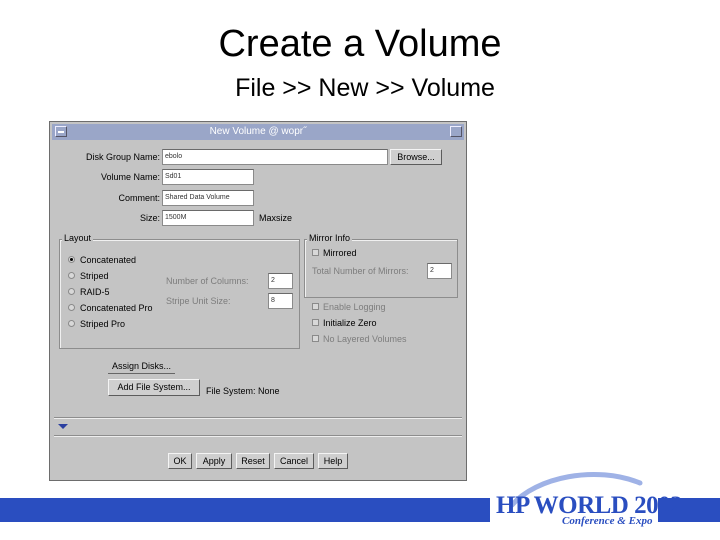 The height and width of the screenshot is (540, 720). What do you see at coordinates (607, 521) in the screenshot?
I see `logo-tagline: Conference & Expo` at bounding box center [607, 521].